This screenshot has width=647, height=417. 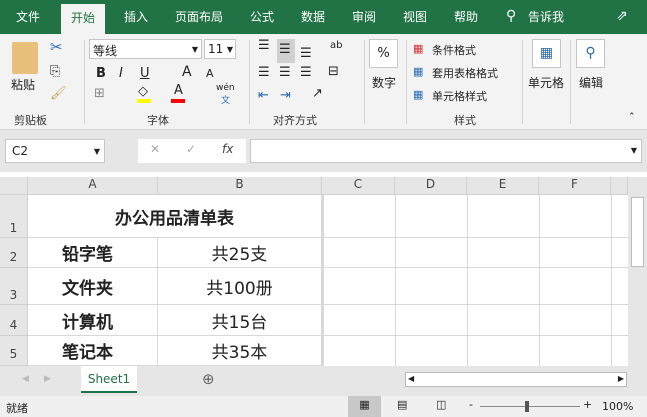 What do you see at coordinates (175, 216) in the screenshot?
I see `cell-title: 办公用品清单表` at bounding box center [175, 216].